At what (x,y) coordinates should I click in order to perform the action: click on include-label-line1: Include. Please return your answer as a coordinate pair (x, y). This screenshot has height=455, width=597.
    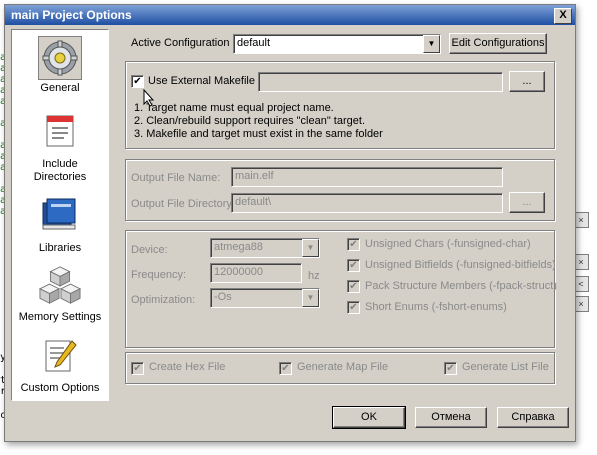
    Looking at the image, I should click on (60, 164).